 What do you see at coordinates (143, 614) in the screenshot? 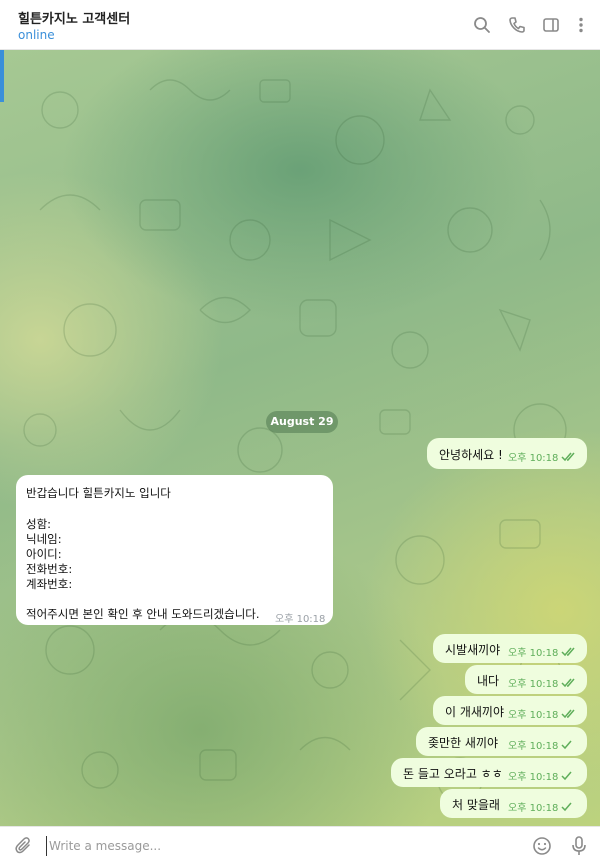
I see `message-line: 적어주시면 본인 확인 후 안내 도와드리겠습니다.` at bounding box center [143, 614].